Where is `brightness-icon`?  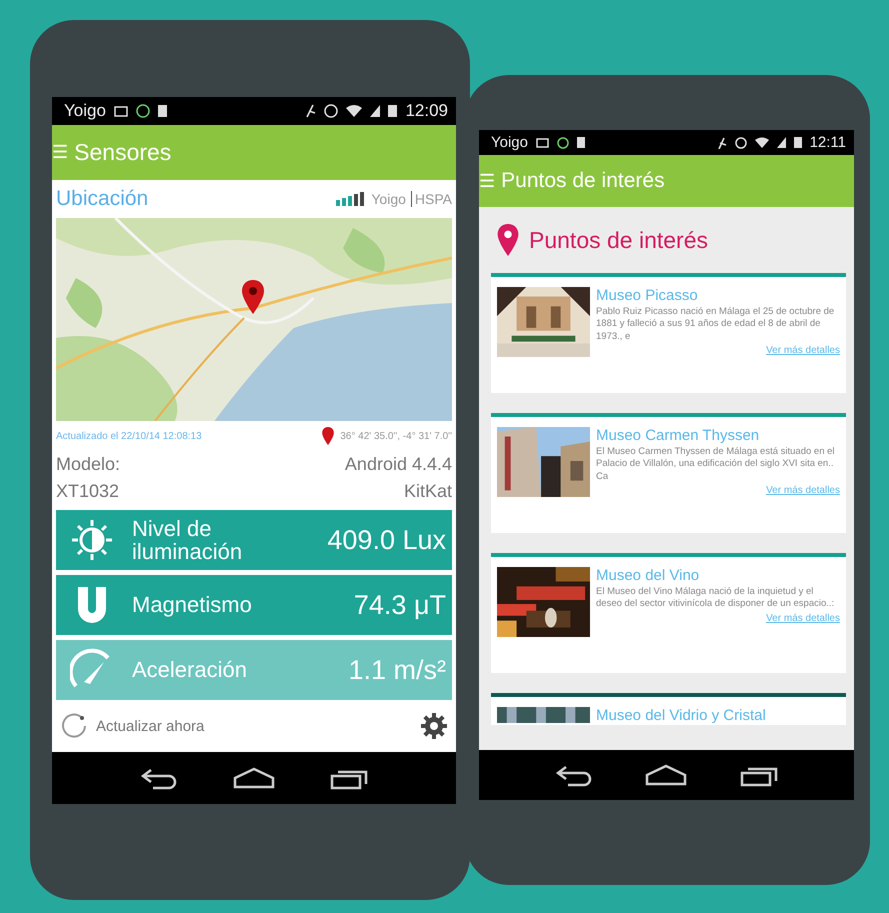 brightness-icon is located at coordinates (92, 540).